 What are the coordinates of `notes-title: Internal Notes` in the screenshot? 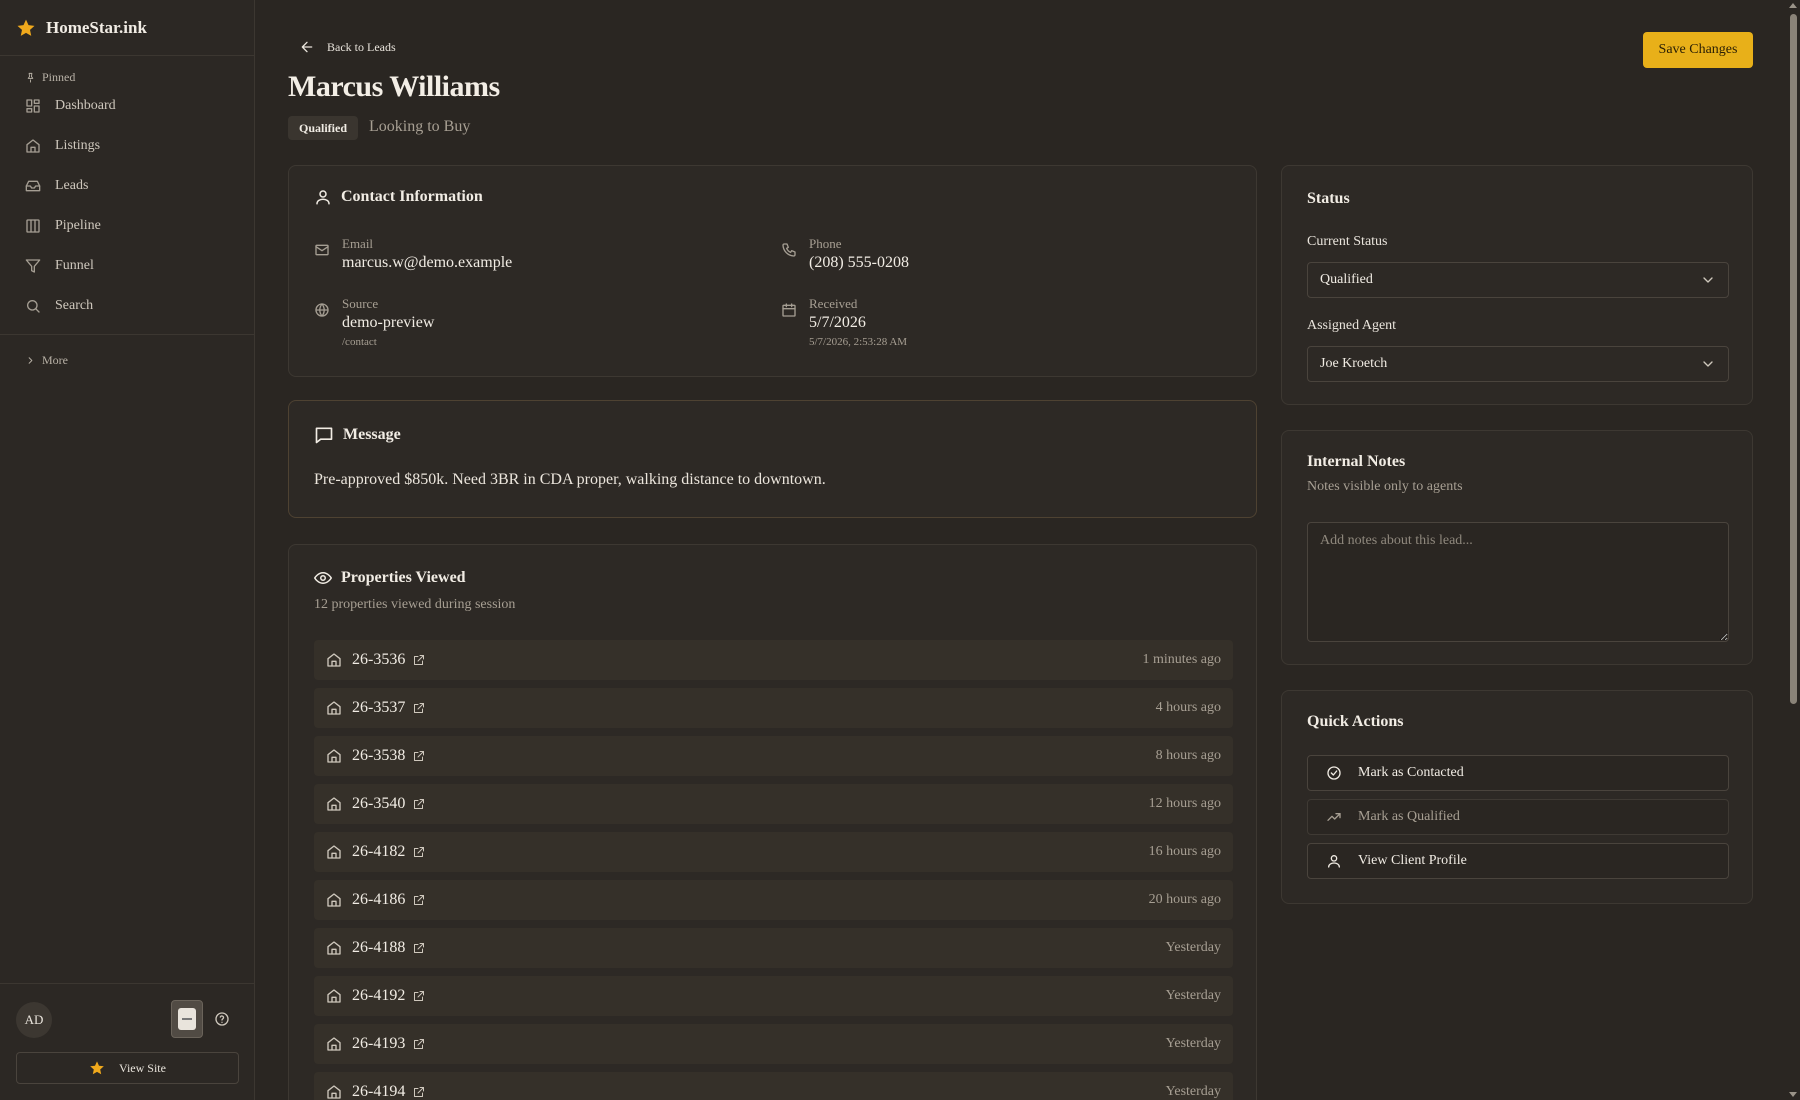 It's located at (1356, 461).